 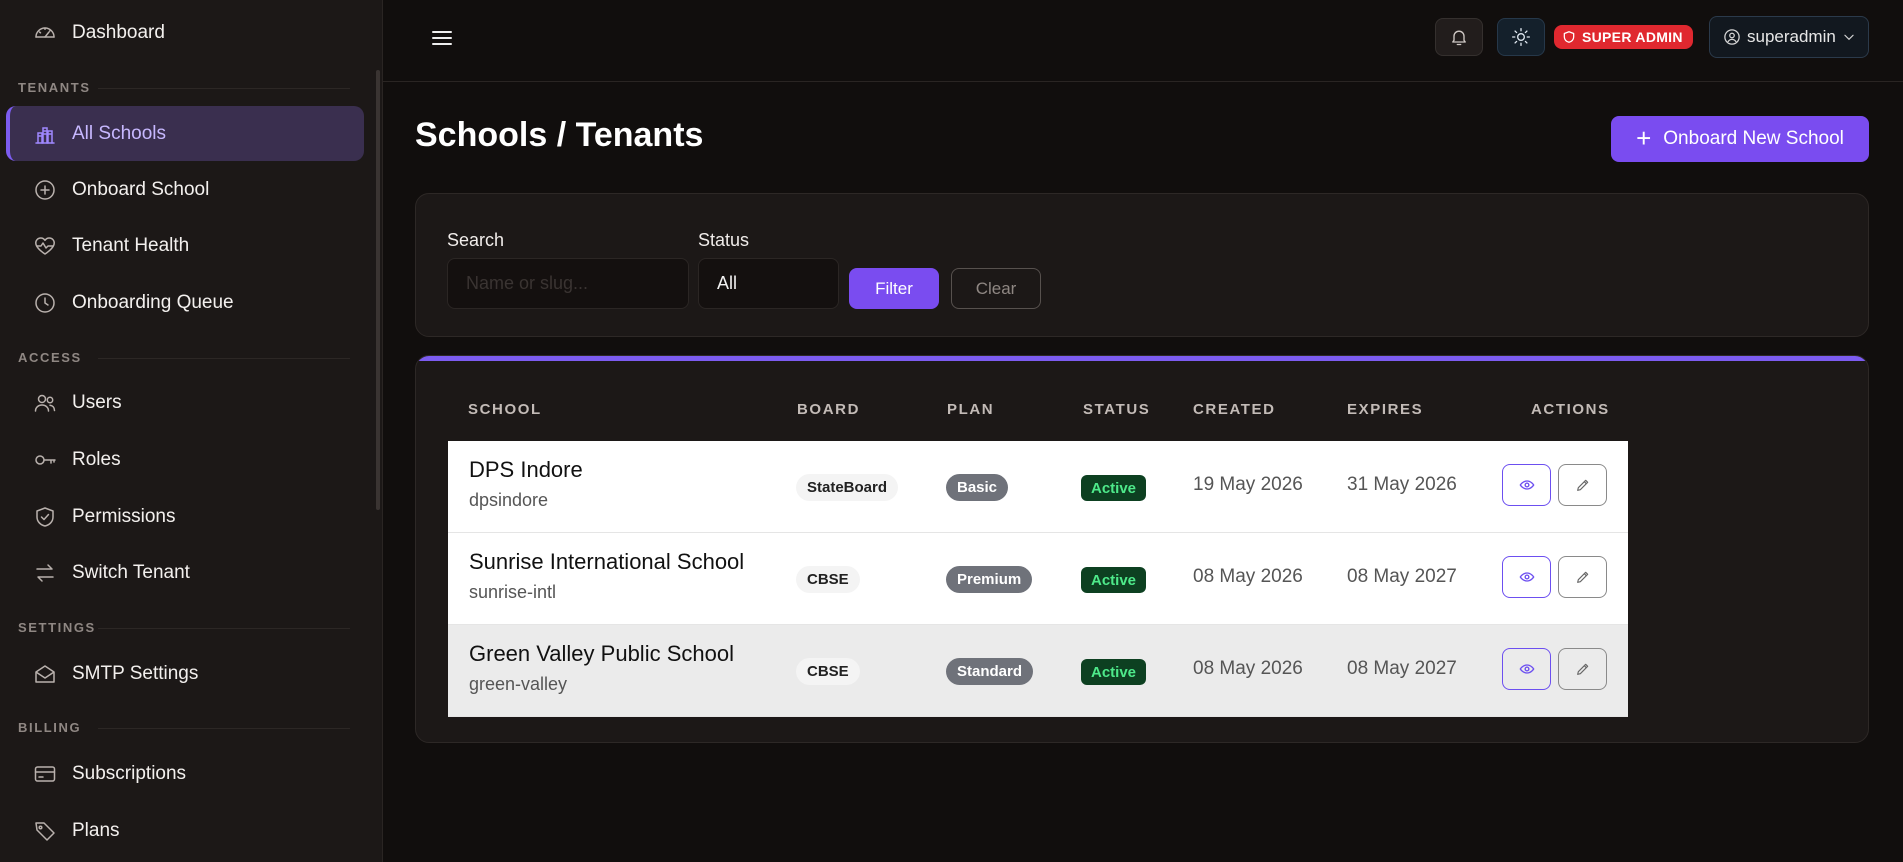 I want to click on filter-button: Filter, so click(x=894, y=288).